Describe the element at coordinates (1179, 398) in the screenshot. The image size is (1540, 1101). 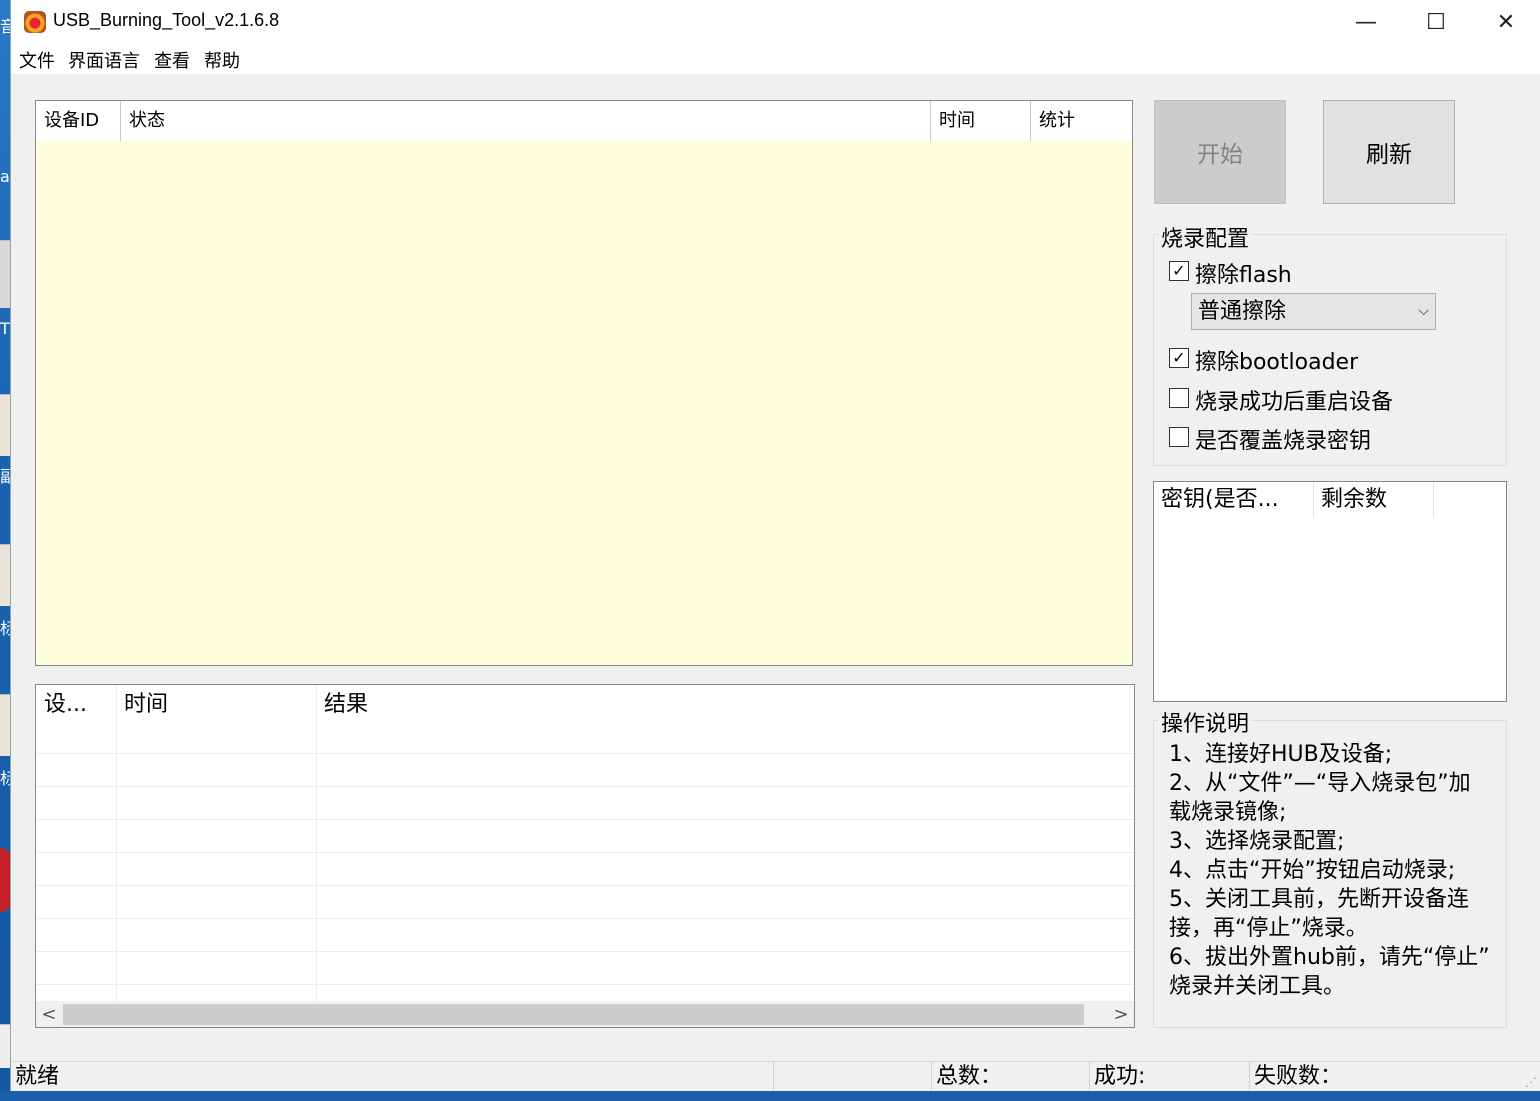
I see `reboot-after-checkbox` at that location.